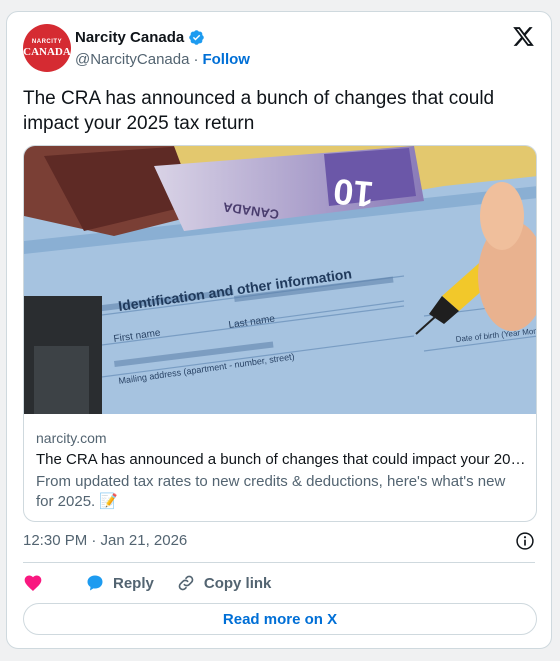 This screenshot has width=560, height=661. Describe the element at coordinates (186, 583) in the screenshot. I see `link-icon` at that location.